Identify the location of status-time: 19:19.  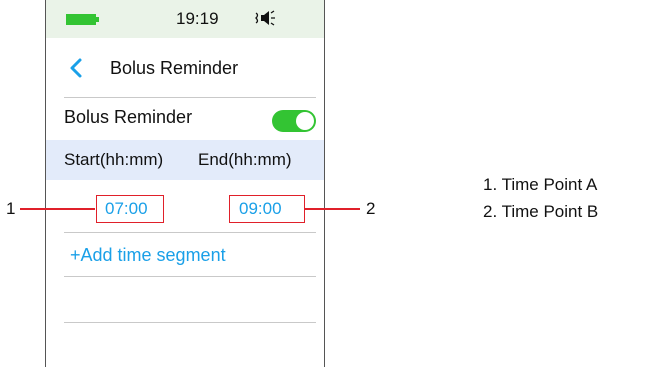
(197, 18).